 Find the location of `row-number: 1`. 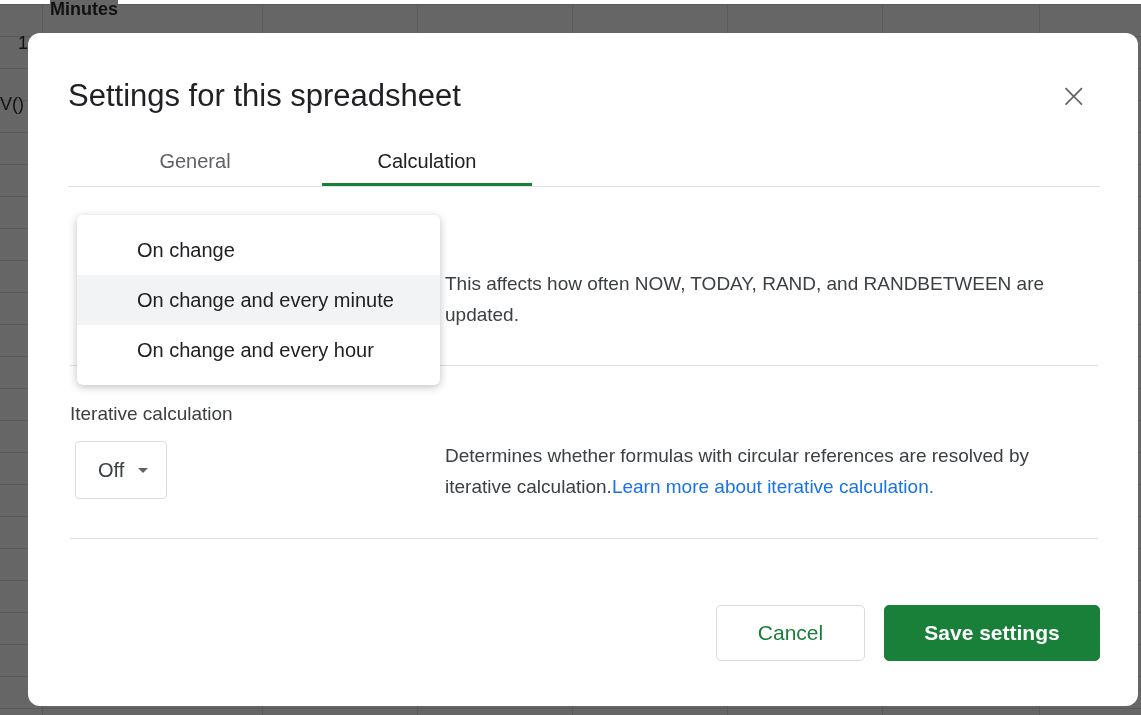

row-number: 1 is located at coordinates (23, 43).